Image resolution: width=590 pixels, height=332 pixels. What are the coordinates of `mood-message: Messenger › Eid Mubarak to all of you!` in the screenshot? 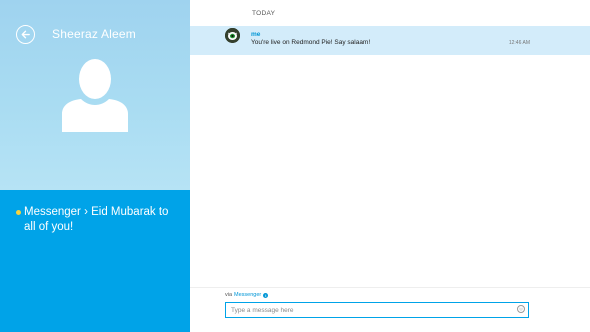 It's located at (96, 219).